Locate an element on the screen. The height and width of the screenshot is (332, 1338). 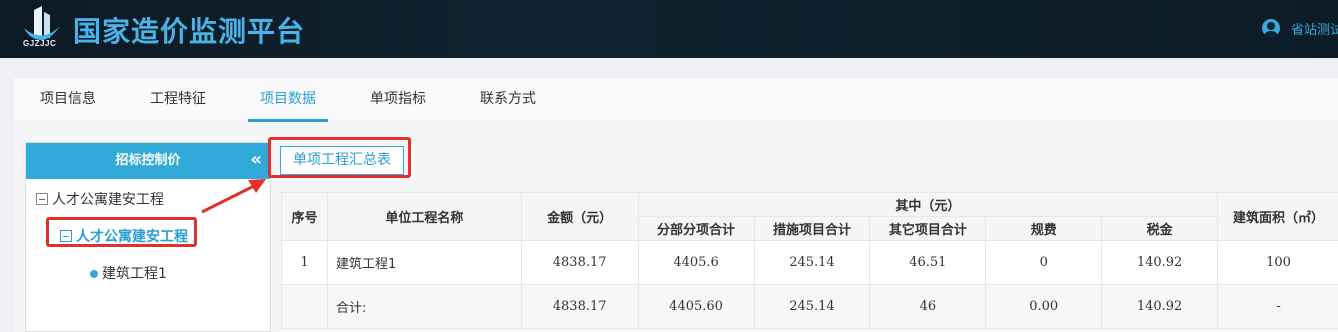
cell-sub-items: 4405.6 is located at coordinates (696, 262).